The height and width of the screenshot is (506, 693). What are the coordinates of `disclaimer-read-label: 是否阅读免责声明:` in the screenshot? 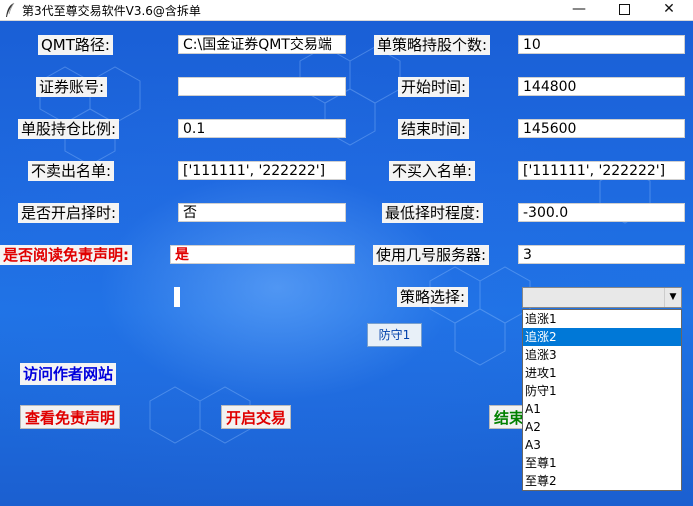 It's located at (66, 255).